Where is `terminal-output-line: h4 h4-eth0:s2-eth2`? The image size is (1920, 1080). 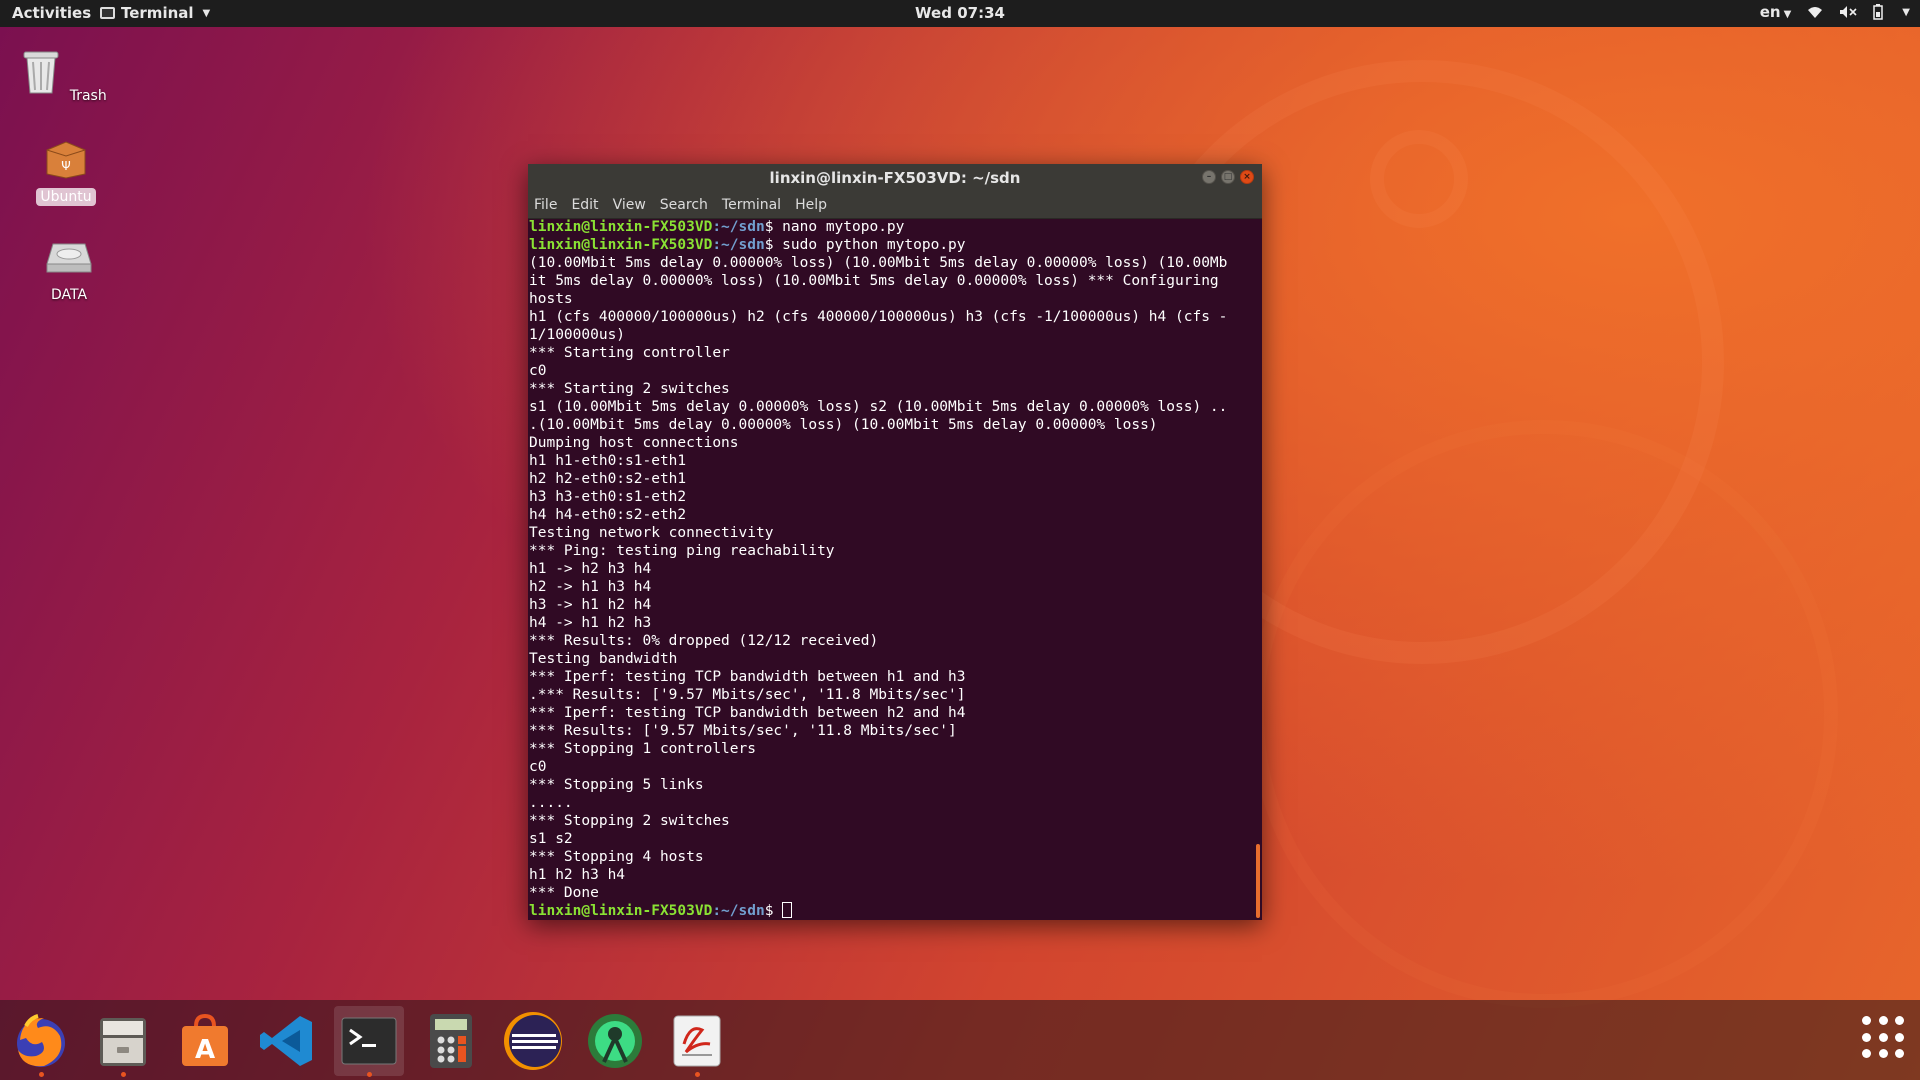
terminal-output-line: h4 h4-eth0:s2-eth2 is located at coordinates (608, 515).